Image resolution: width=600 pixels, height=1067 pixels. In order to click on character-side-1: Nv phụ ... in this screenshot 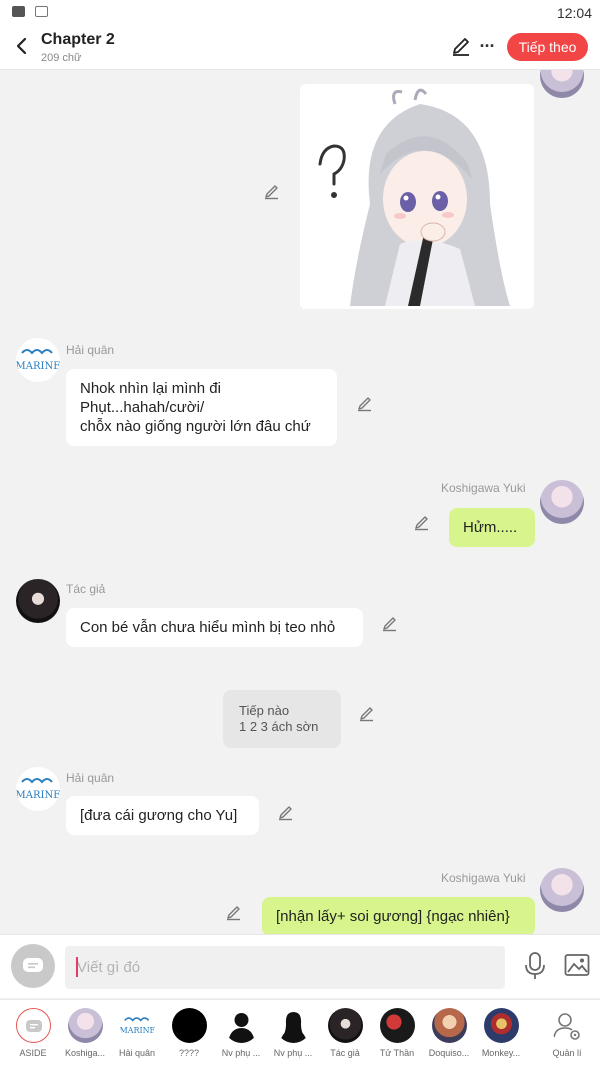, I will do `click(241, 1036)`.